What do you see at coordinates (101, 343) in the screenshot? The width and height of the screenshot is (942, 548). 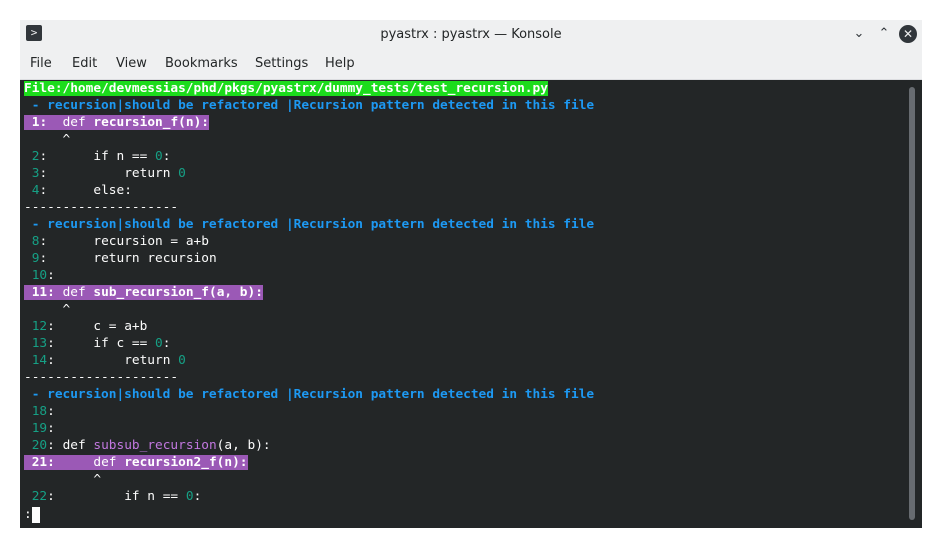 I see `code-line: 13: if c == 0:` at bounding box center [101, 343].